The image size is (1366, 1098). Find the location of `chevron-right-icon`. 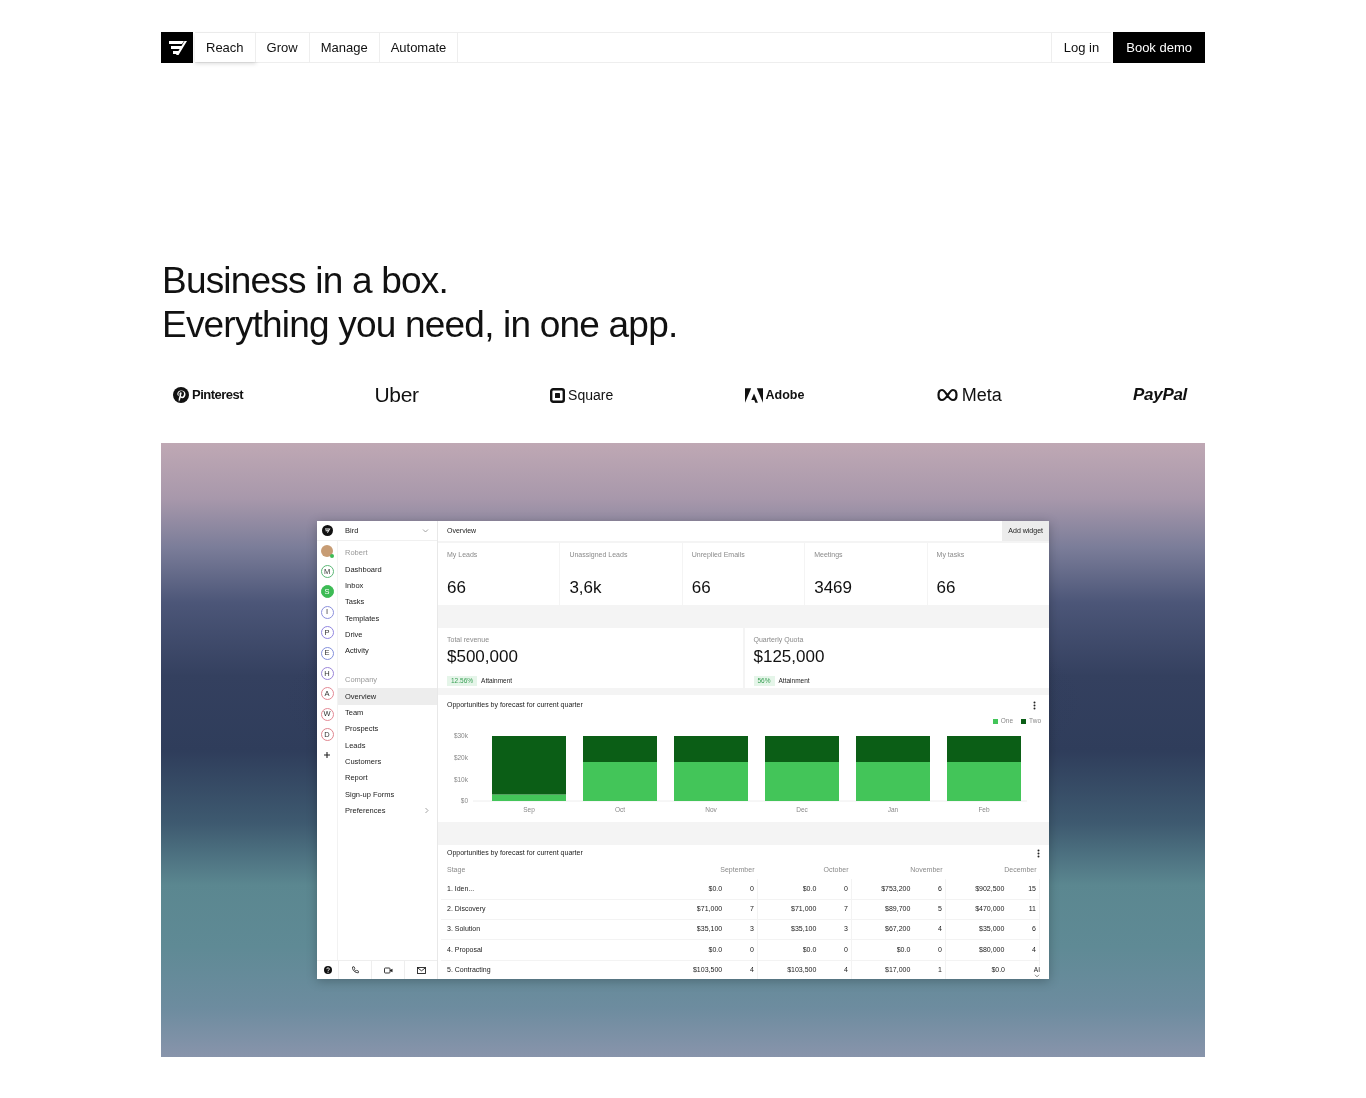

chevron-right-icon is located at coordinates (426, 811).